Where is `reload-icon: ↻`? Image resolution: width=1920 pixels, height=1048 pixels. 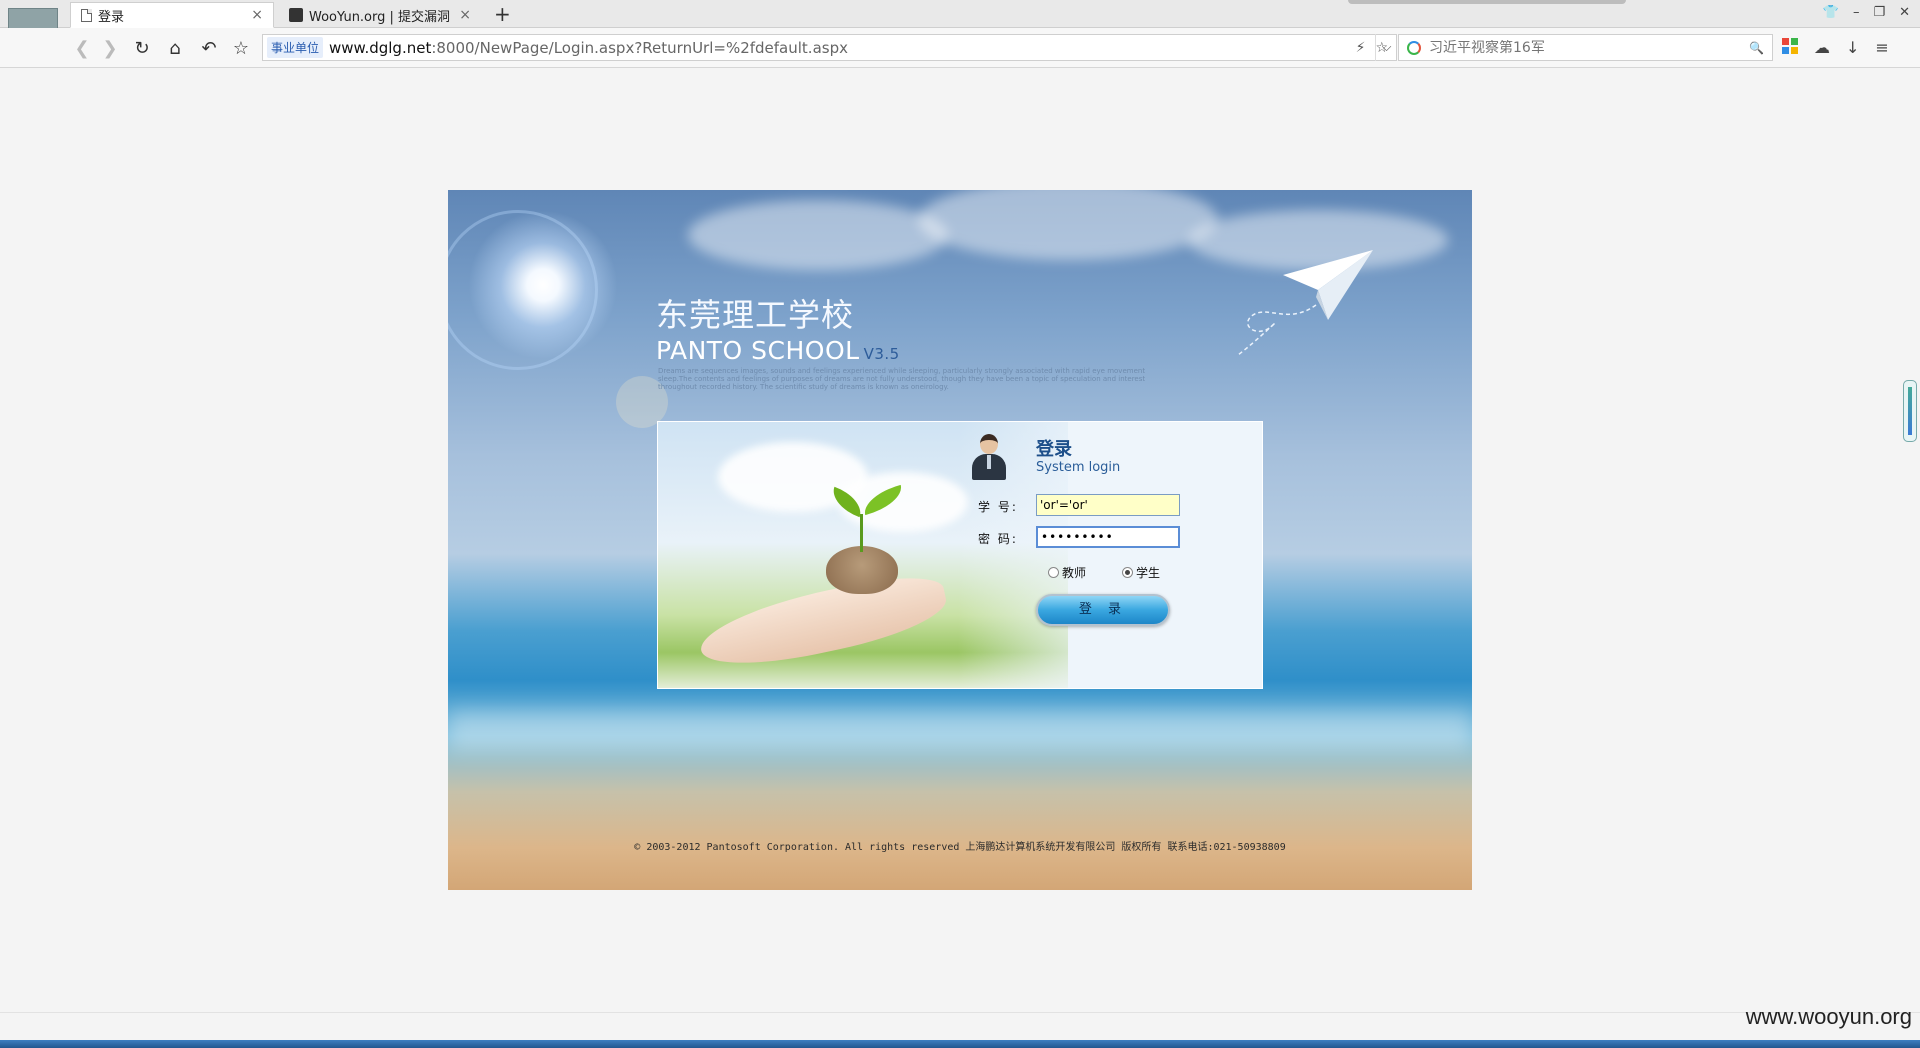 reload-icon: ↻ is located at coordinates (142, 48).